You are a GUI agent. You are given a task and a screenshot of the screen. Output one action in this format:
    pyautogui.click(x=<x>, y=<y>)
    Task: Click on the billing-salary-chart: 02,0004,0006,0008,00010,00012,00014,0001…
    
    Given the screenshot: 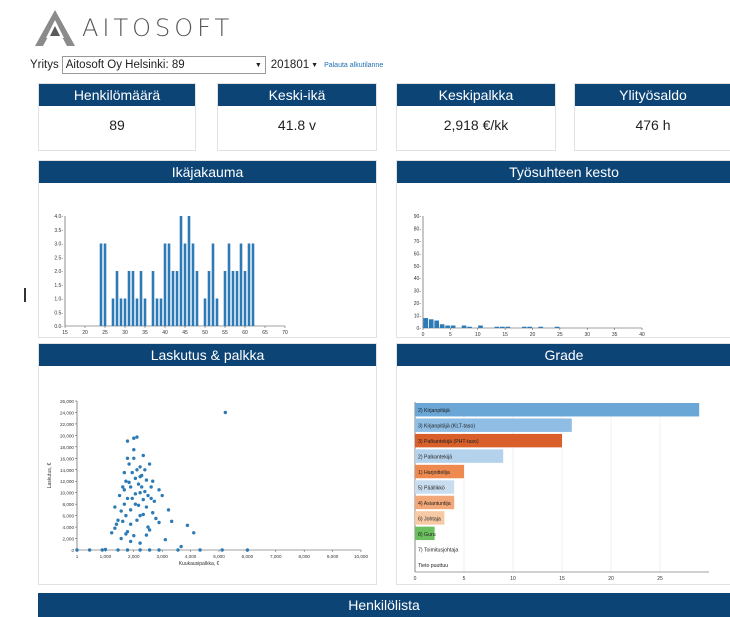 What is the action you would take?
    pyautogui.click(x=207, y=483)
    